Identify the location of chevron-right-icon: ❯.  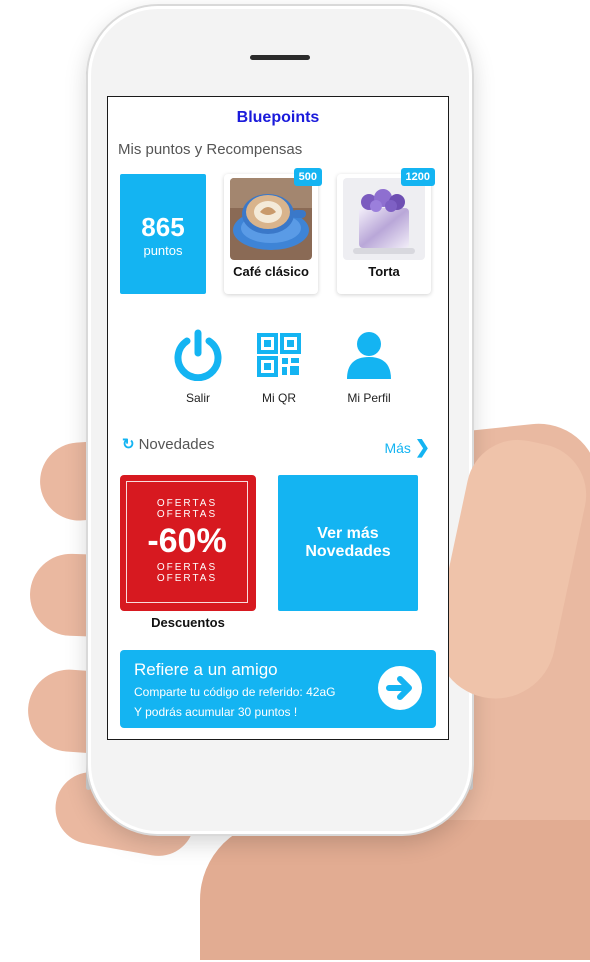
(422, 447).